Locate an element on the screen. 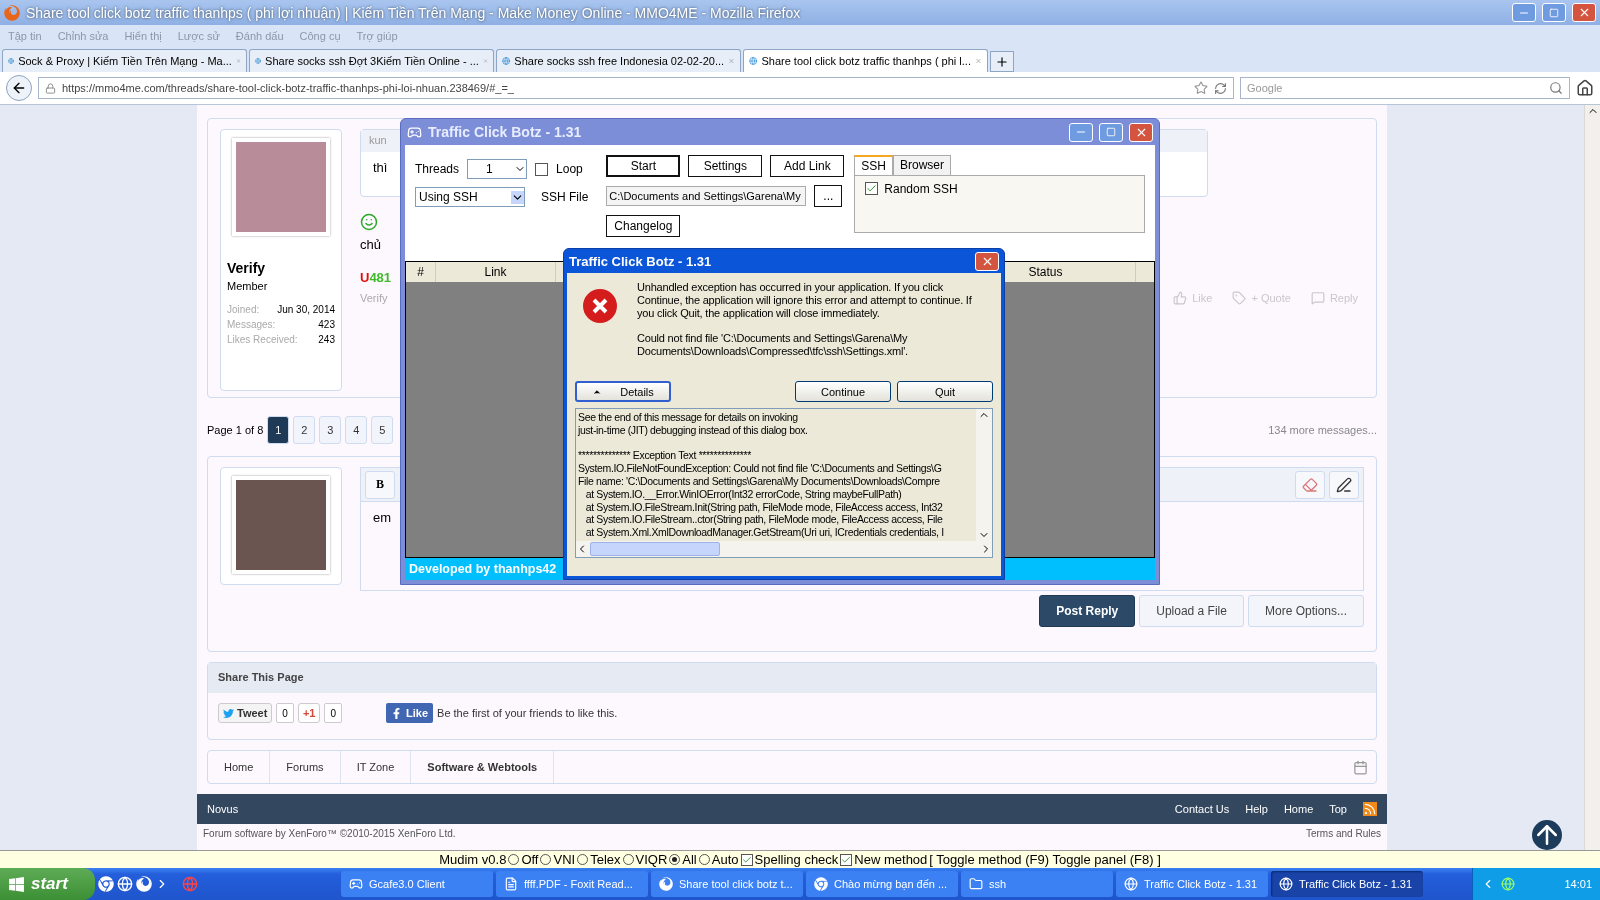 This screenshot has width=1600, height=900. random-ssh-checkbox is located at coordinates (872, 188).